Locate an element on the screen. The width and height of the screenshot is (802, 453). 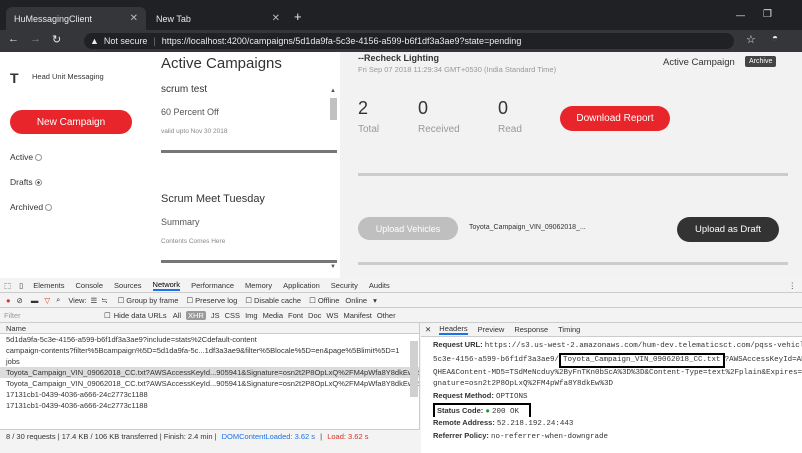
tab-security: Security is located at coordinates (344, 285).